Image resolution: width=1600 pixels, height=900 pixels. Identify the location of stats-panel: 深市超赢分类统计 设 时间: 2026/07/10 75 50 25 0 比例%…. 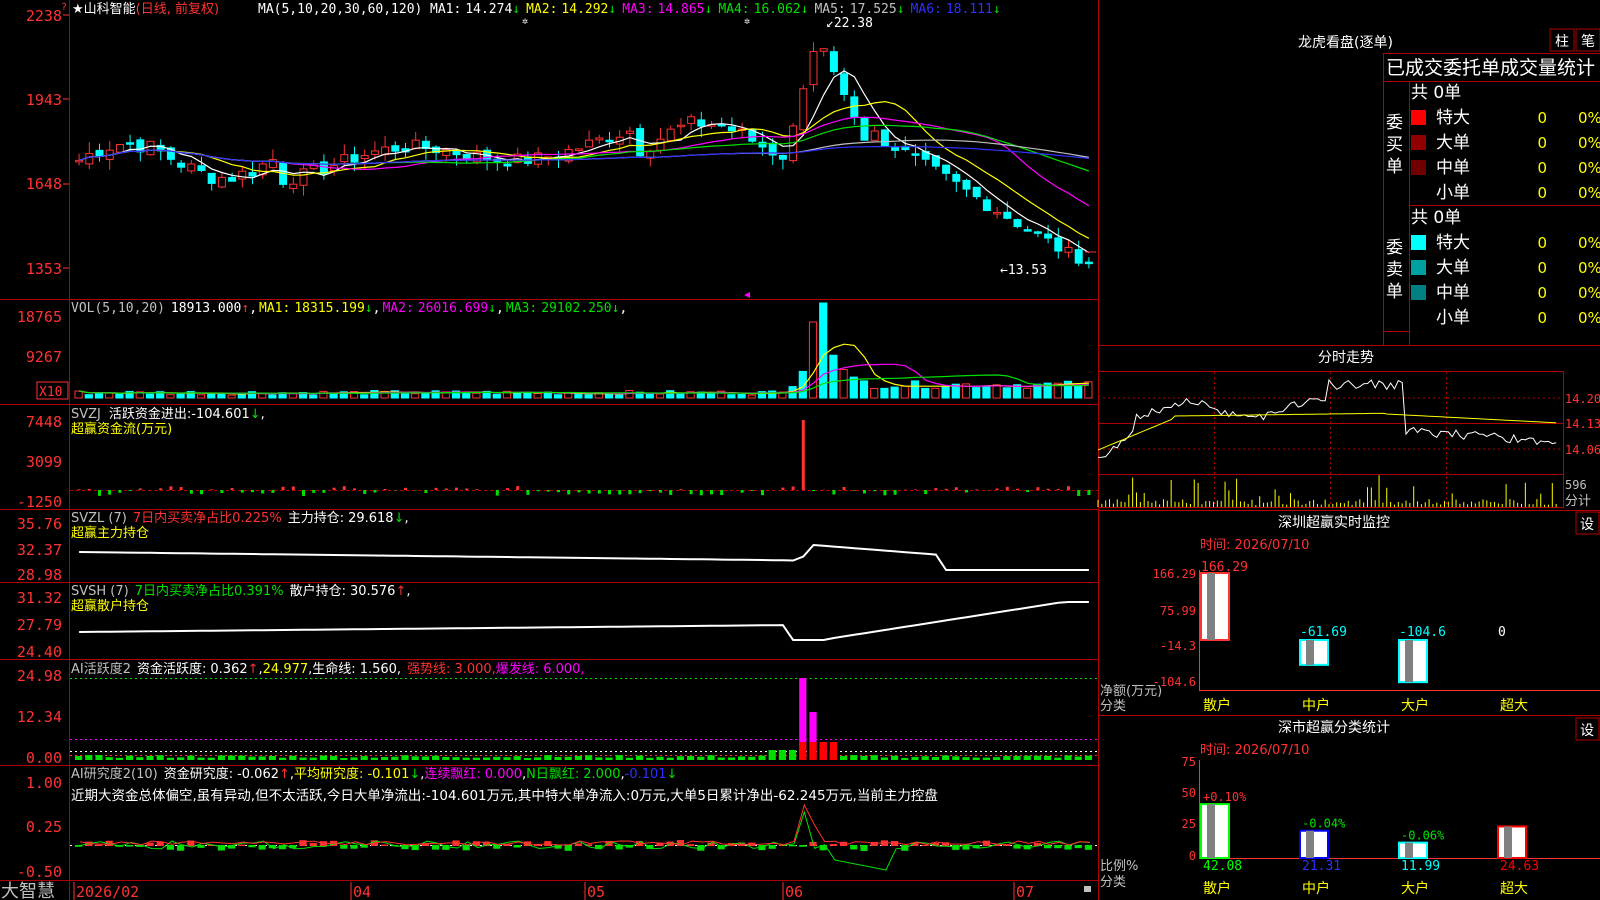
(1350, 807).